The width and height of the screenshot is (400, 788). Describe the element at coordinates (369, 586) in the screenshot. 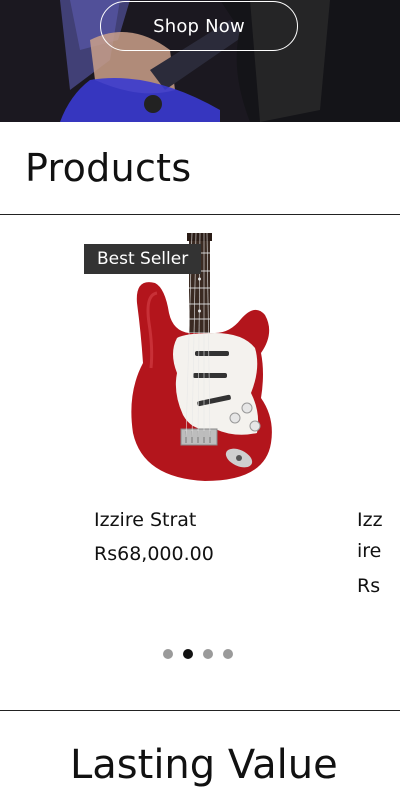

I see `product-price: Rs` at that location.